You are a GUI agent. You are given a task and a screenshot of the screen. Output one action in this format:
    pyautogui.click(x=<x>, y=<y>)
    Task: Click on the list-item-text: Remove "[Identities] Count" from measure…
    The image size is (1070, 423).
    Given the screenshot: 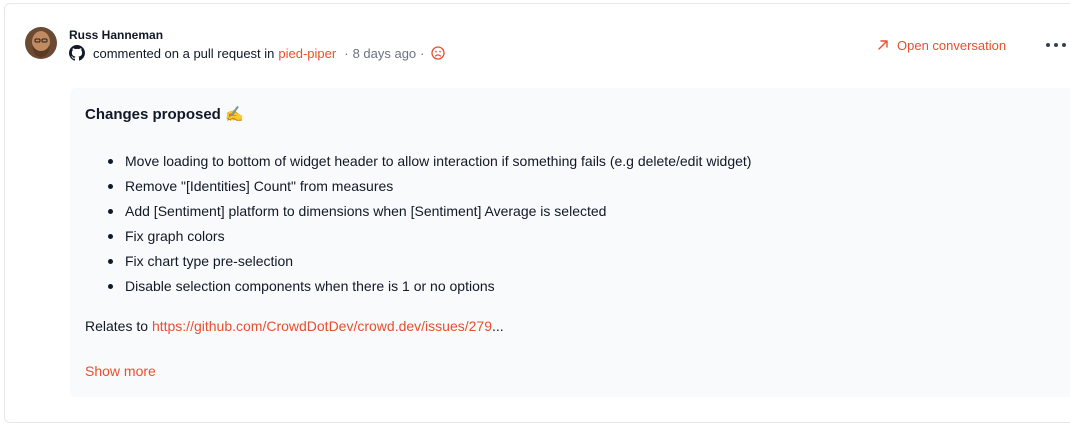 What is the action you would take?
    pyautogui.click(x=259, y=186)
    